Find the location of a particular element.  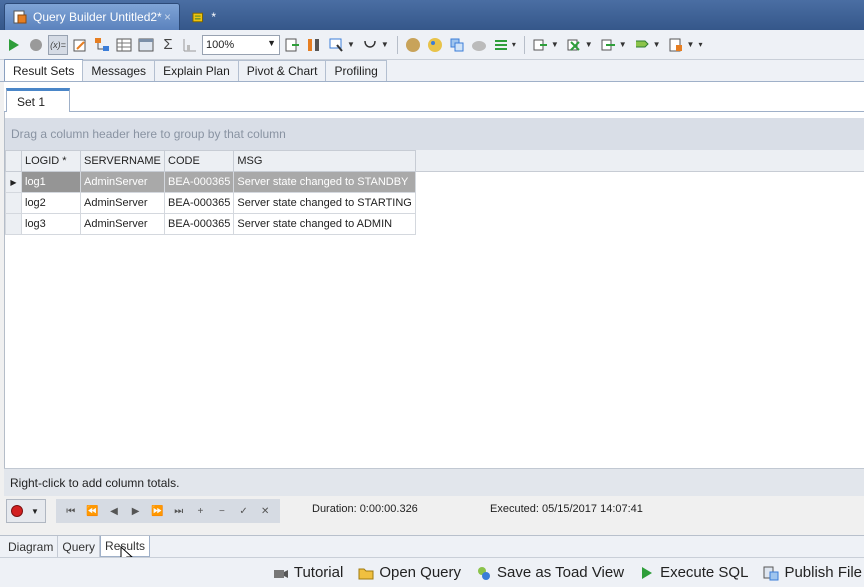

tutorial-button: Tutorial is located at coordinates (307, 573).